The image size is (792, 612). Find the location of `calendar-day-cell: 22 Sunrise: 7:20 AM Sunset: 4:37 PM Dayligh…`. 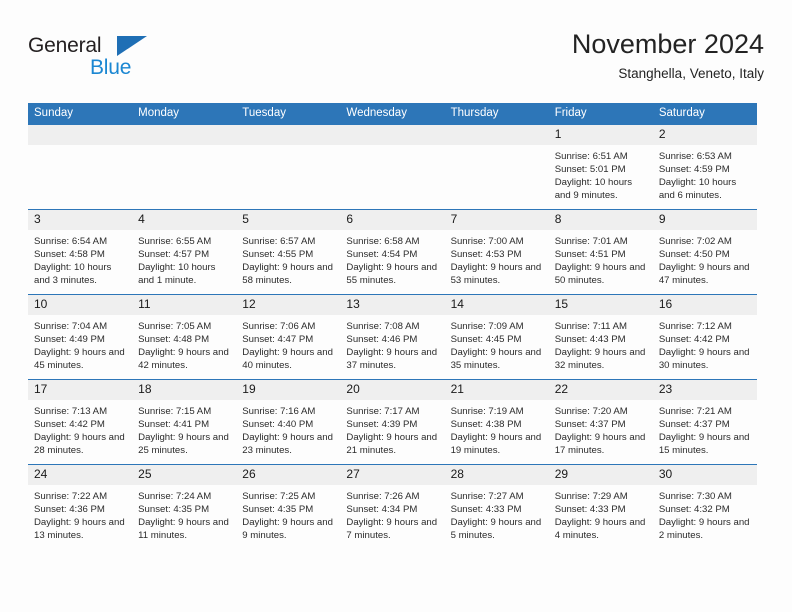

calendar-day-cell: 22 Sunrise: 7:20 AM Sunset: 4:37 PM Dayligh… is located at coordinates (600, 422).